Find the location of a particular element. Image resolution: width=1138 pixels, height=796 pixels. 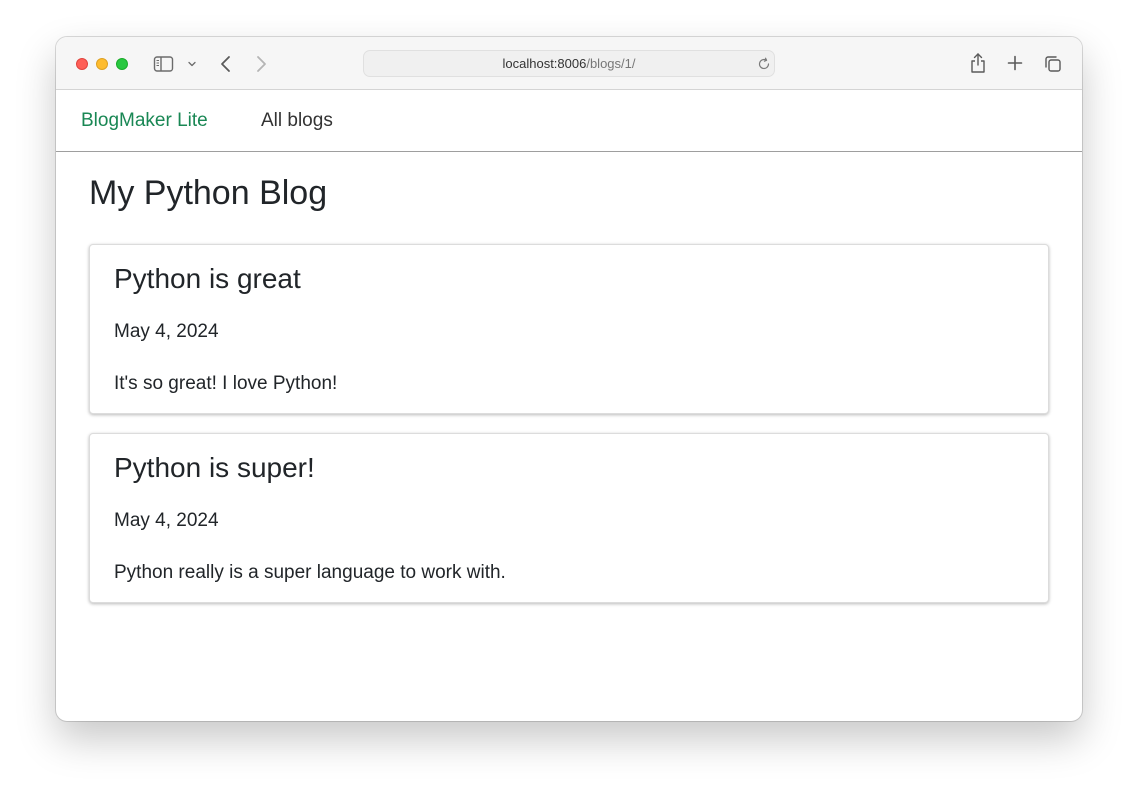

url-text: localhost:8006/blogs/1/ is located at coordinates (569, 63).